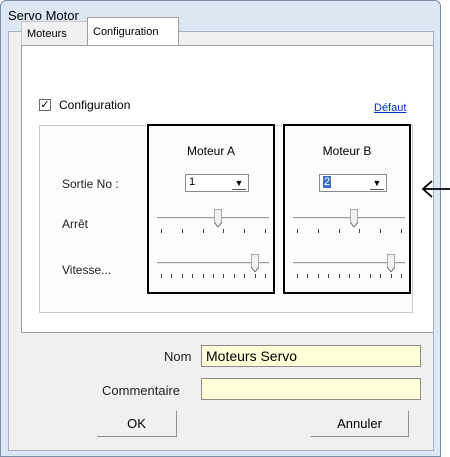  What do you see at coordinates (347, 151) in the screenshot?
I see `motor-b-title: Moteur B` at bounding box center [347, 151].